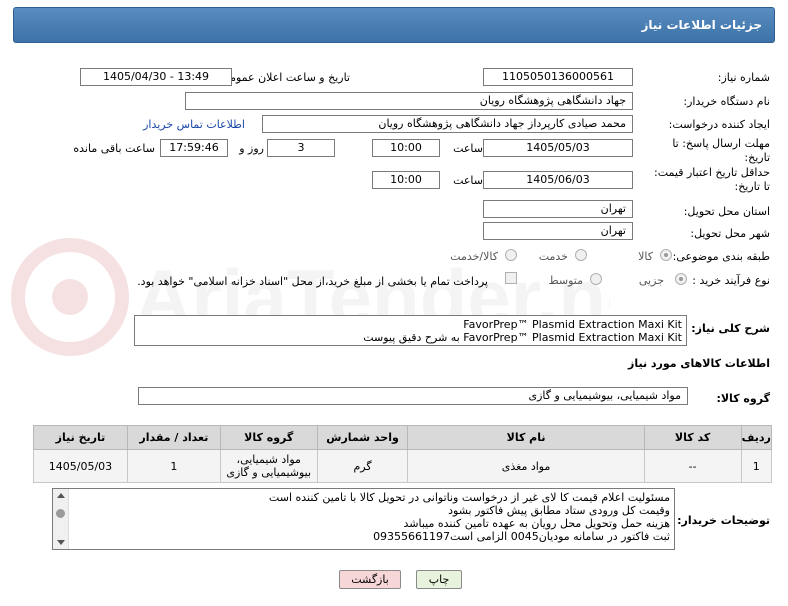 The image size is (788, 606). I want to click on process-radio-medium, so click(596, 279).